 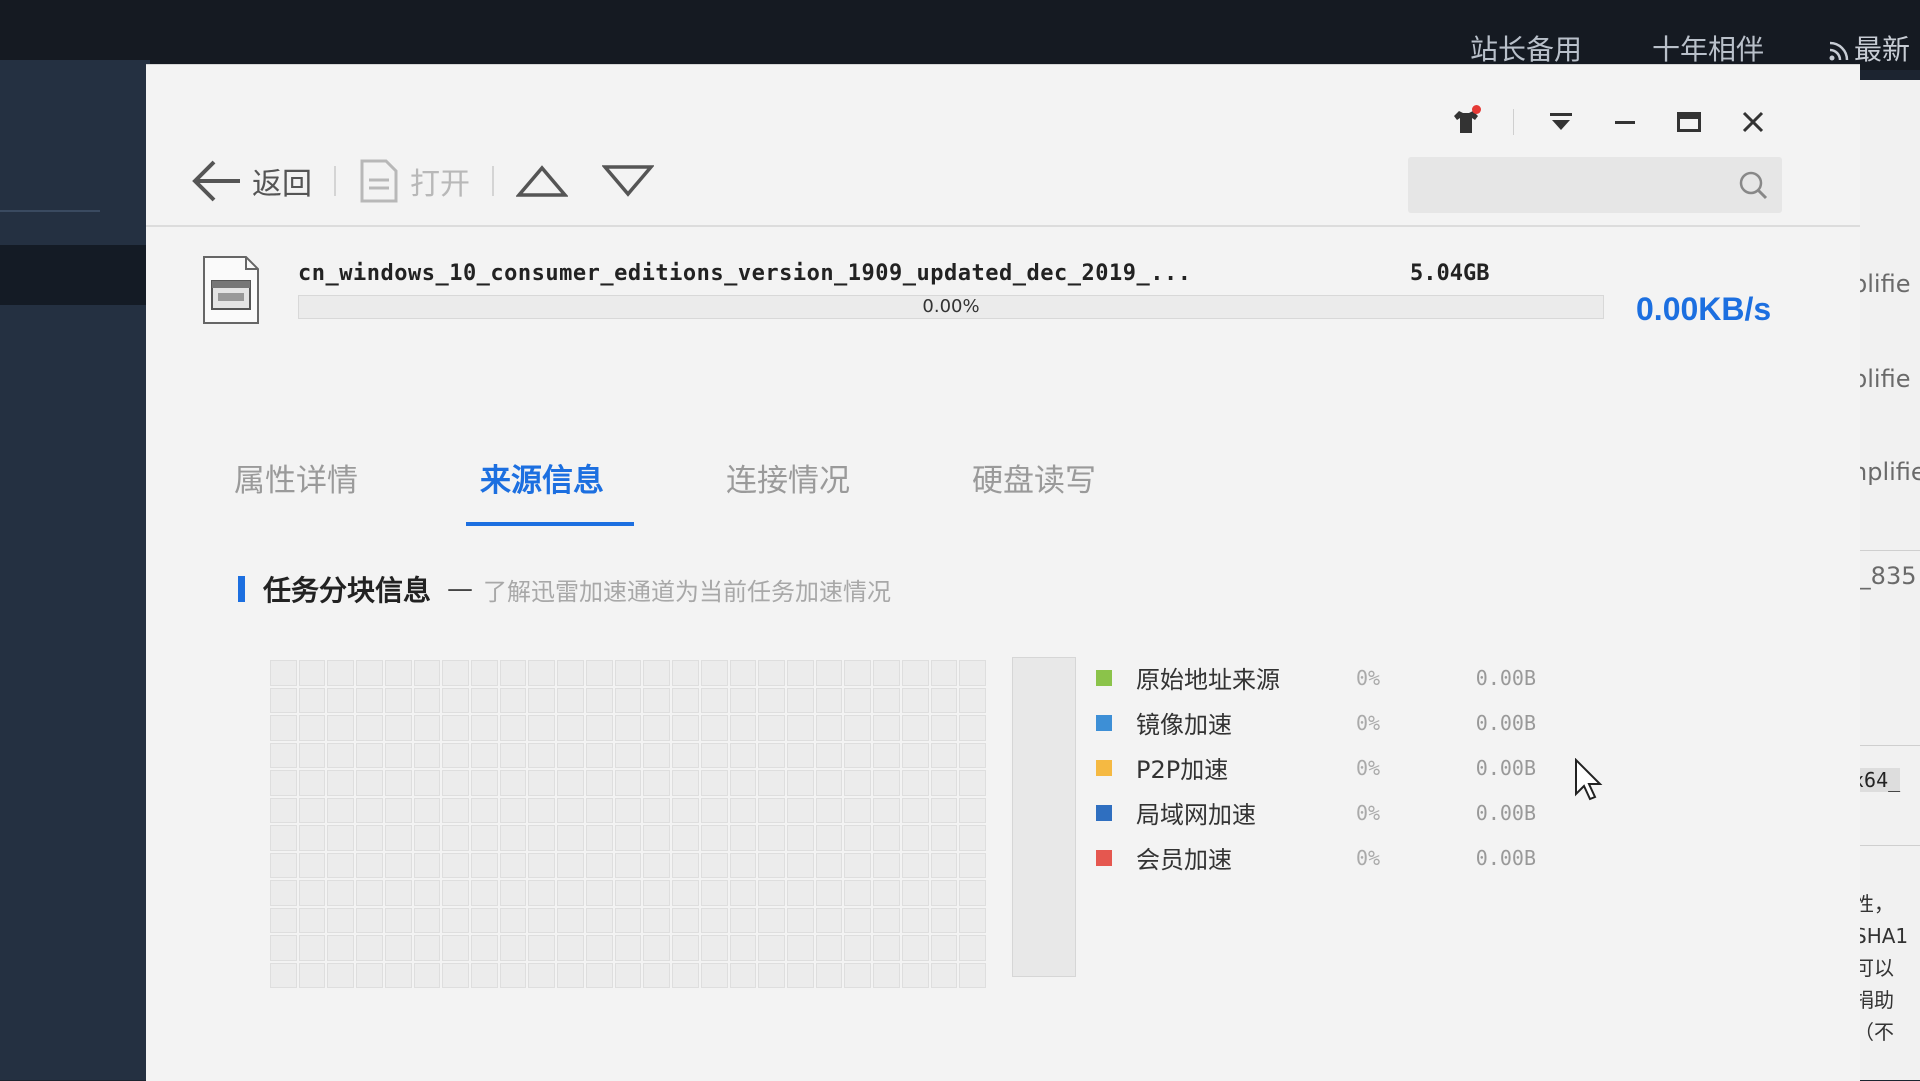 What do you see at coordinates (1708, 48) in the screenshot?
I see `background-nav-item: 十年相伴` at bounding box center [1708, 48].